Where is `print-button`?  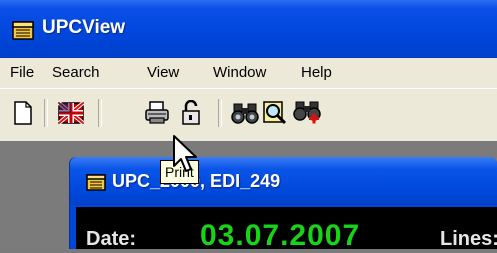 print-button is located at coordinates (157, 113).